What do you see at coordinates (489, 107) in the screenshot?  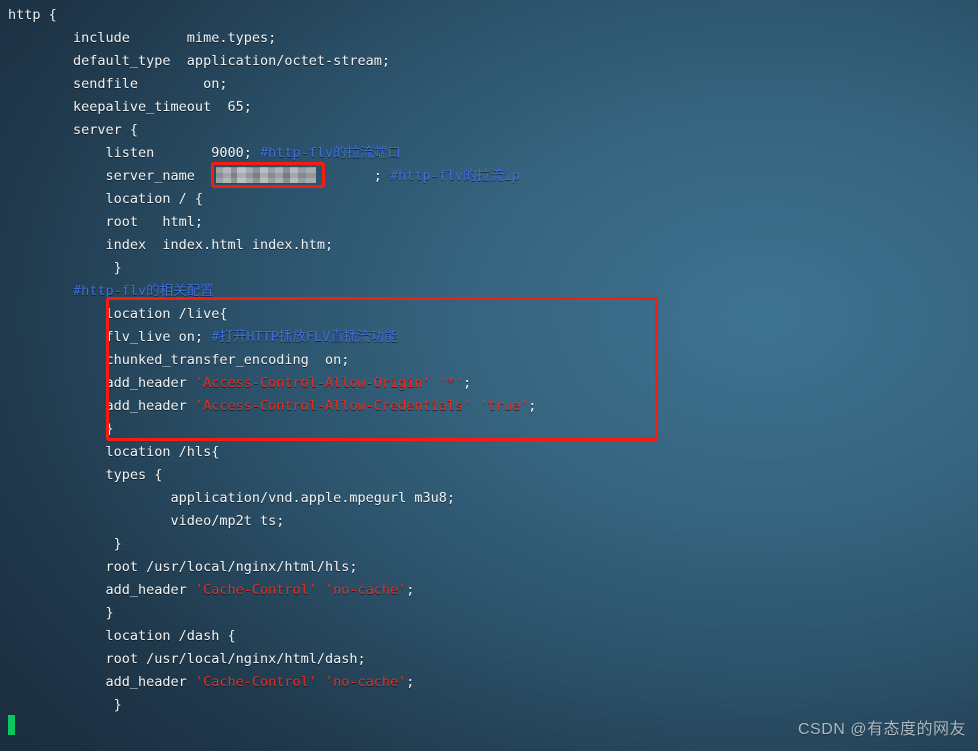 I see `code-line: keepalive_timeout 65;` at bounding box center [489, 107].